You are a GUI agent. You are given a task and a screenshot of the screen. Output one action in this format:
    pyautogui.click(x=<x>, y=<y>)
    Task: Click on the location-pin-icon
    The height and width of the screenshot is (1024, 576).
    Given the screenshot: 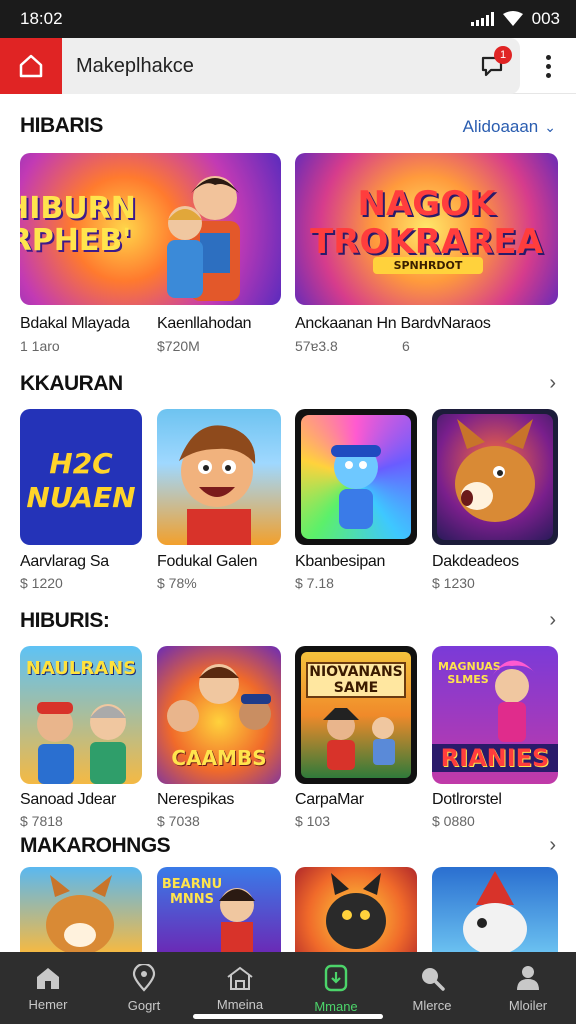 What is the action you would take?
    pyautogui.click(x=144, y=977)
    